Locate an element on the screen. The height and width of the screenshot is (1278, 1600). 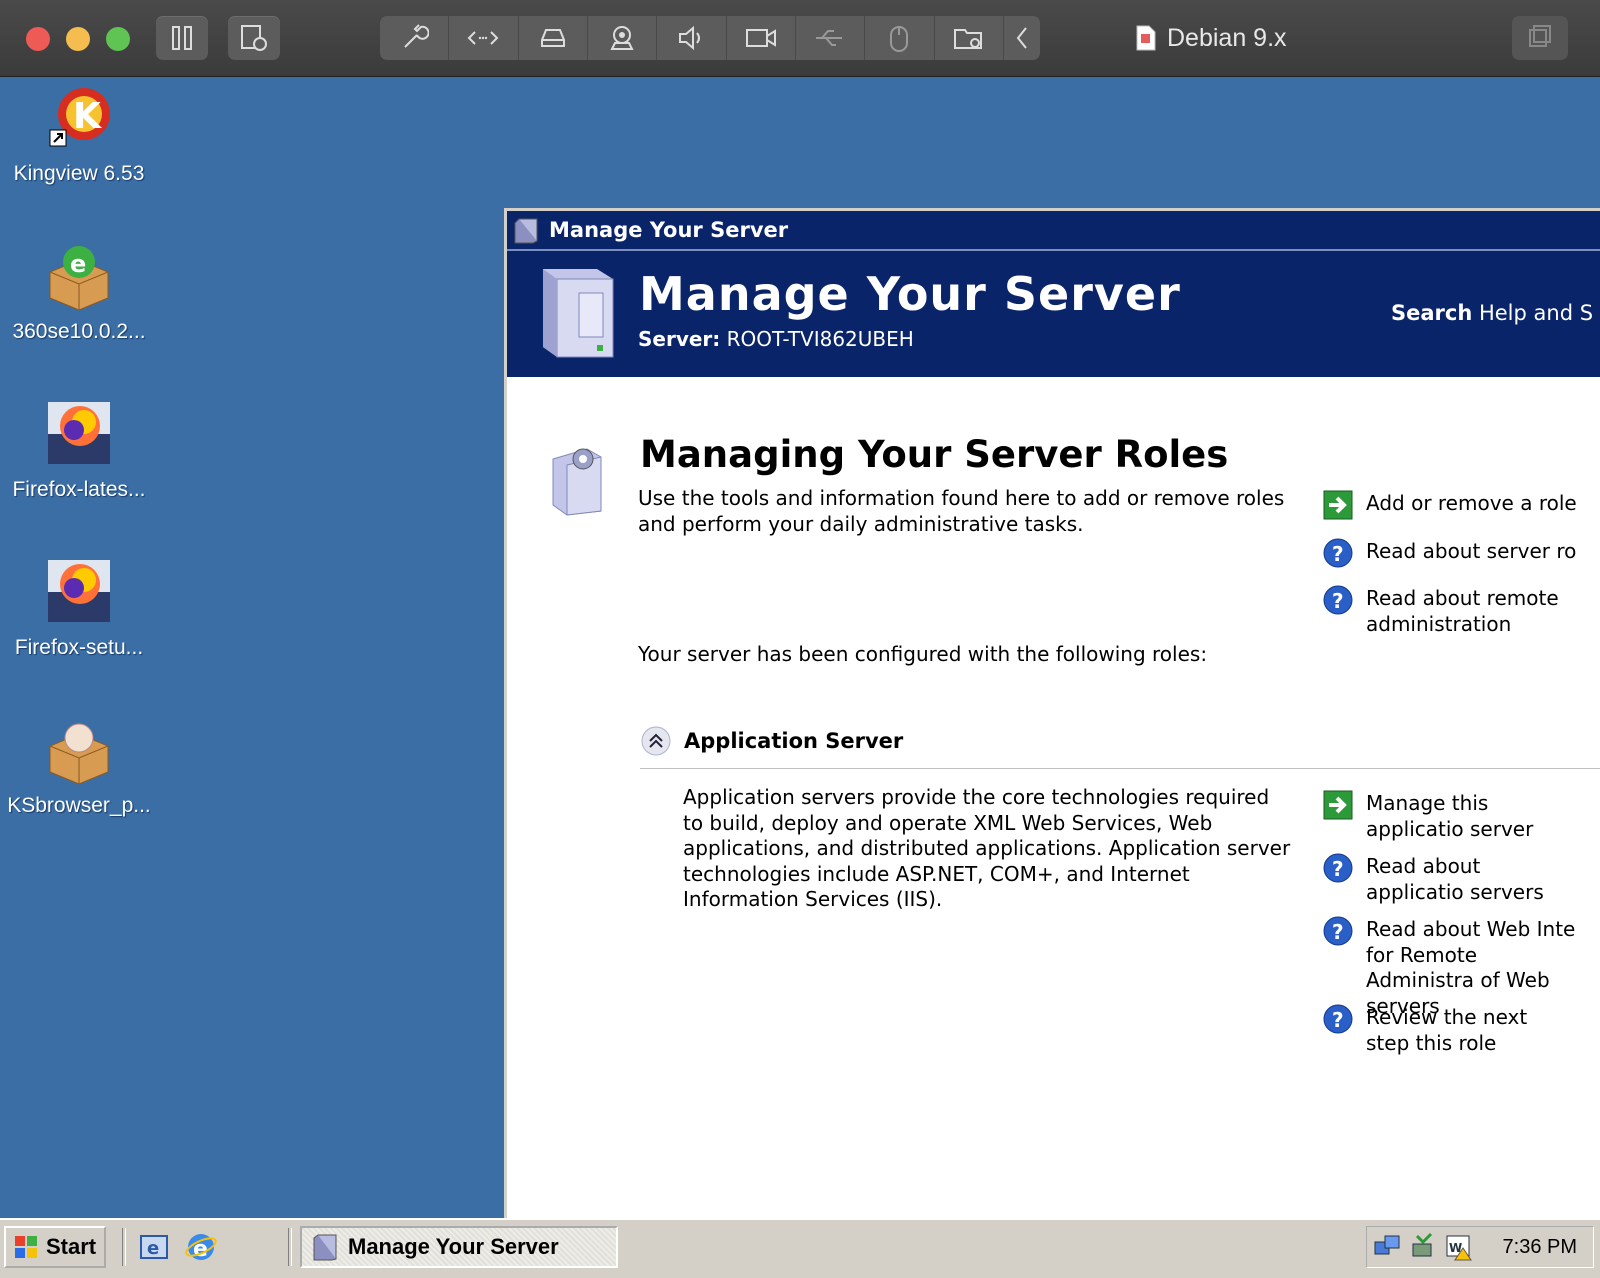
fullscreen-button is located at coordinates (1540, 38).